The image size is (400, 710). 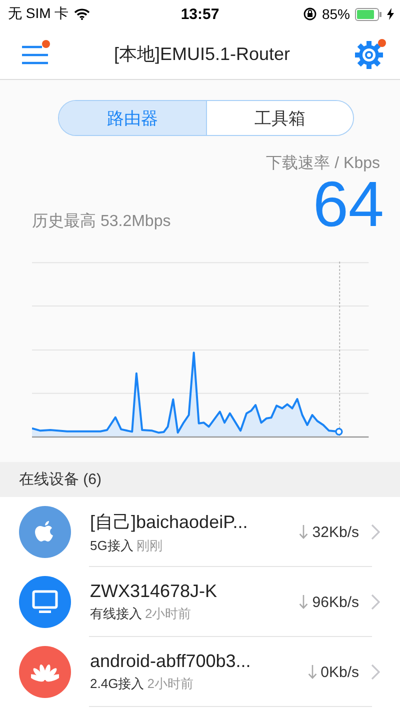 What do you see at coordinates (335, 532) in the screenshot?
I see `download-speed: 32Kb/s` at bounding box center [335, 532].